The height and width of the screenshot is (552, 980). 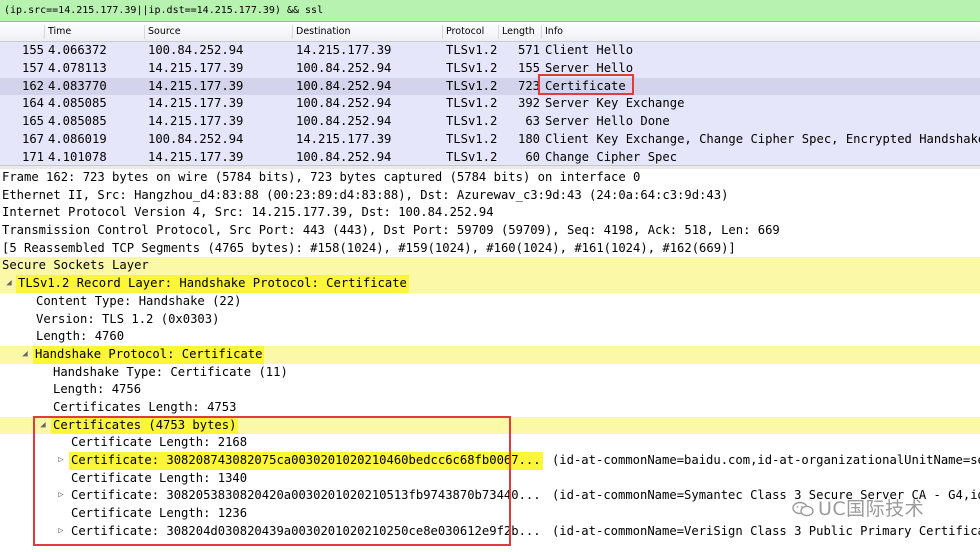 What do you see at coordinates (77, 156) in the screenshot?
I see `packet-time: 4.101078` at bounding box center [77, 156].